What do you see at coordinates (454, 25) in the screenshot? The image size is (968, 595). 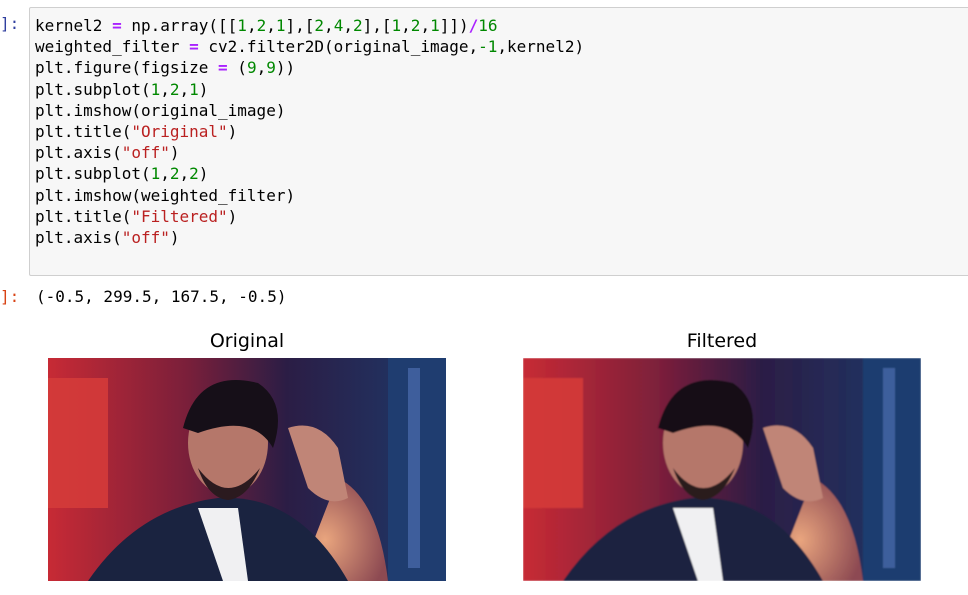 I see `code-token: ]])` at bounding box center [454, 25].